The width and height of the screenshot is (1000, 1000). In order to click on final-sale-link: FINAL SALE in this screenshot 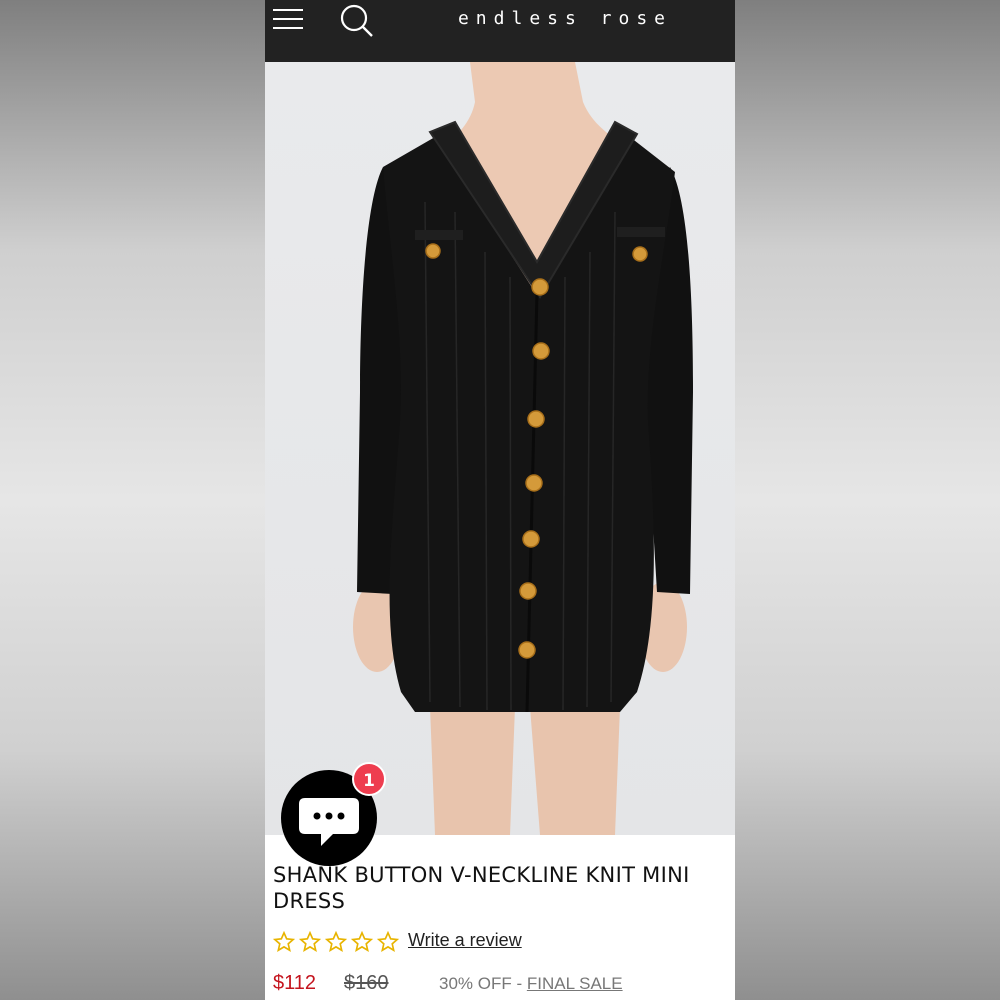, I will do `click(575, 983)`.